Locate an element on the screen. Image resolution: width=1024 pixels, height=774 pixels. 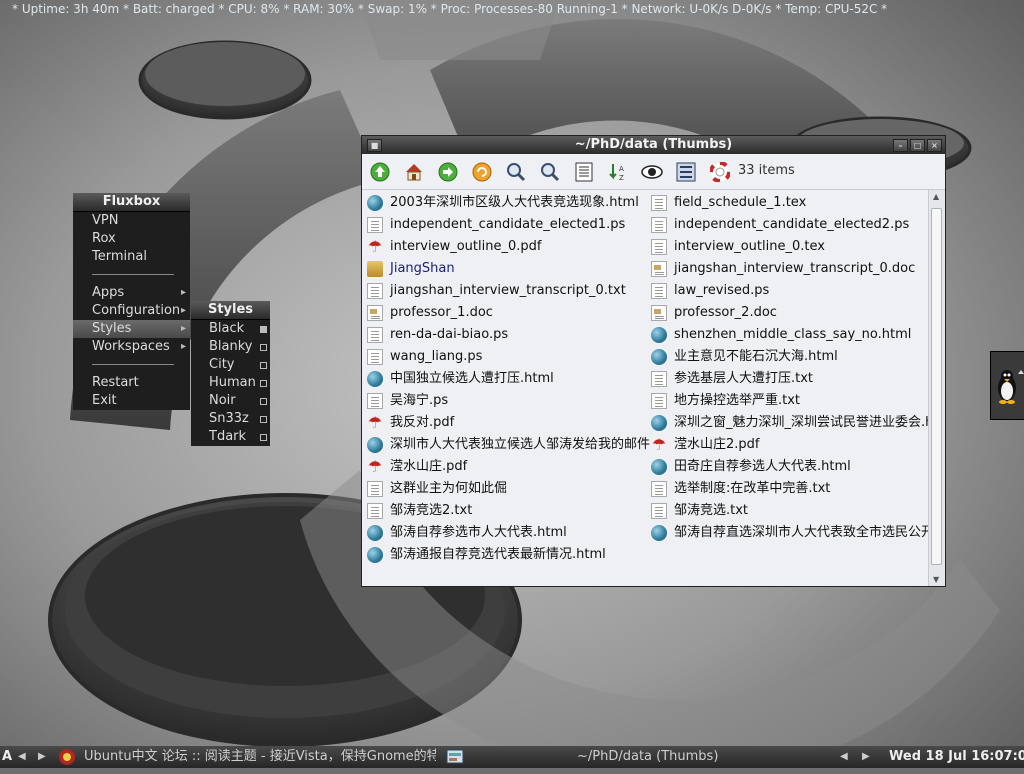
prev-workspace-icon: ◀ is located at coordinates (22, 757).